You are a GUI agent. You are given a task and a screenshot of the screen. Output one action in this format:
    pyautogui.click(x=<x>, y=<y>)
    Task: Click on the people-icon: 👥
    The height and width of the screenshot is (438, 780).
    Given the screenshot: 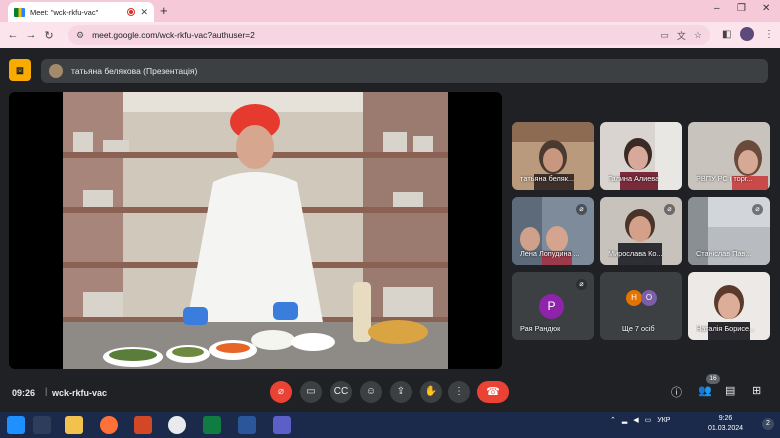 What is the action you would take?
    pyautogui.click(x=705, y=390)
    